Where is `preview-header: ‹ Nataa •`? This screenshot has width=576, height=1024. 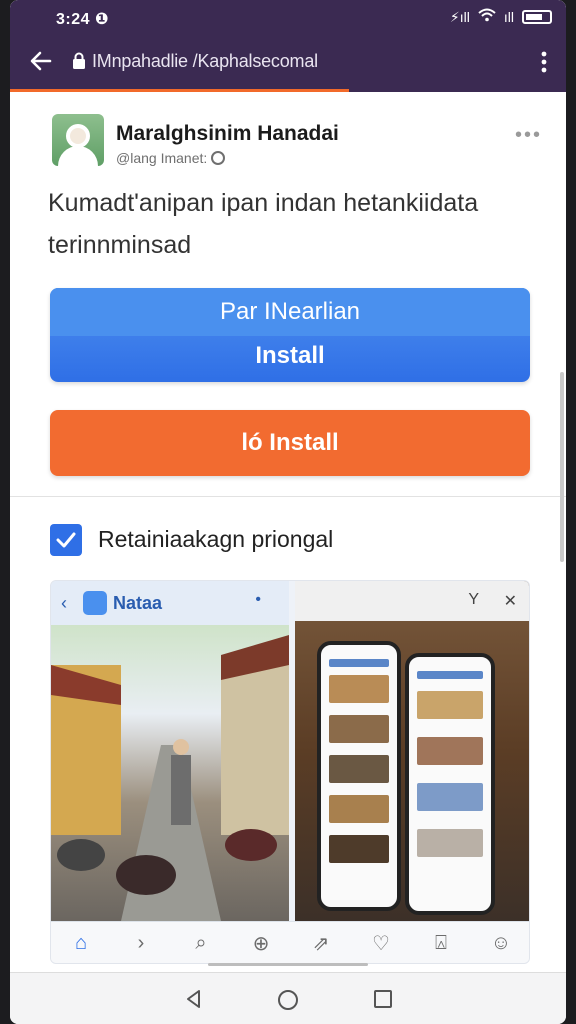
preview-header: ‹ Nataa • is located at coordinates (170, 603).